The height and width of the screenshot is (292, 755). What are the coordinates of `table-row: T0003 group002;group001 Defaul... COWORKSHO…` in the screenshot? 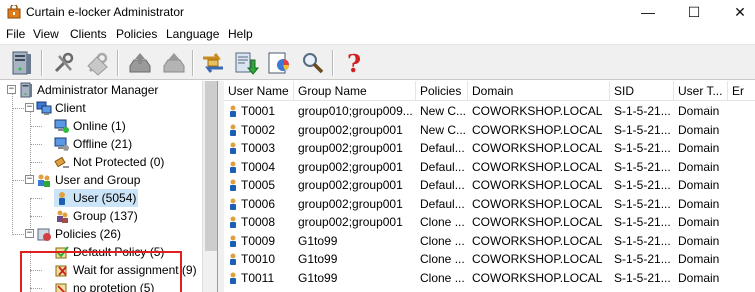 It's located at (489, 148).